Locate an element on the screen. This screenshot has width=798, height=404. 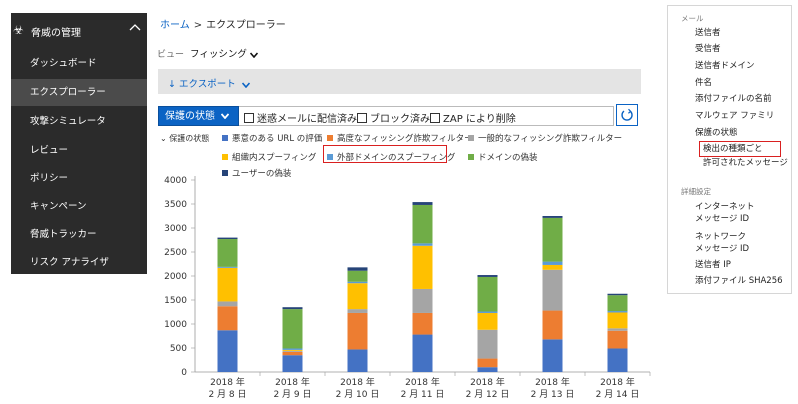
pivot-internet-message-id: インターネット メッセージ ID is located at coordinates (726, 213).